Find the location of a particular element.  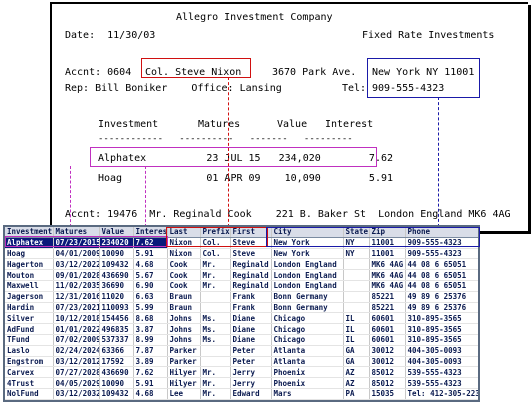

table-cell: Mouton is located at coordinates (29, 275).